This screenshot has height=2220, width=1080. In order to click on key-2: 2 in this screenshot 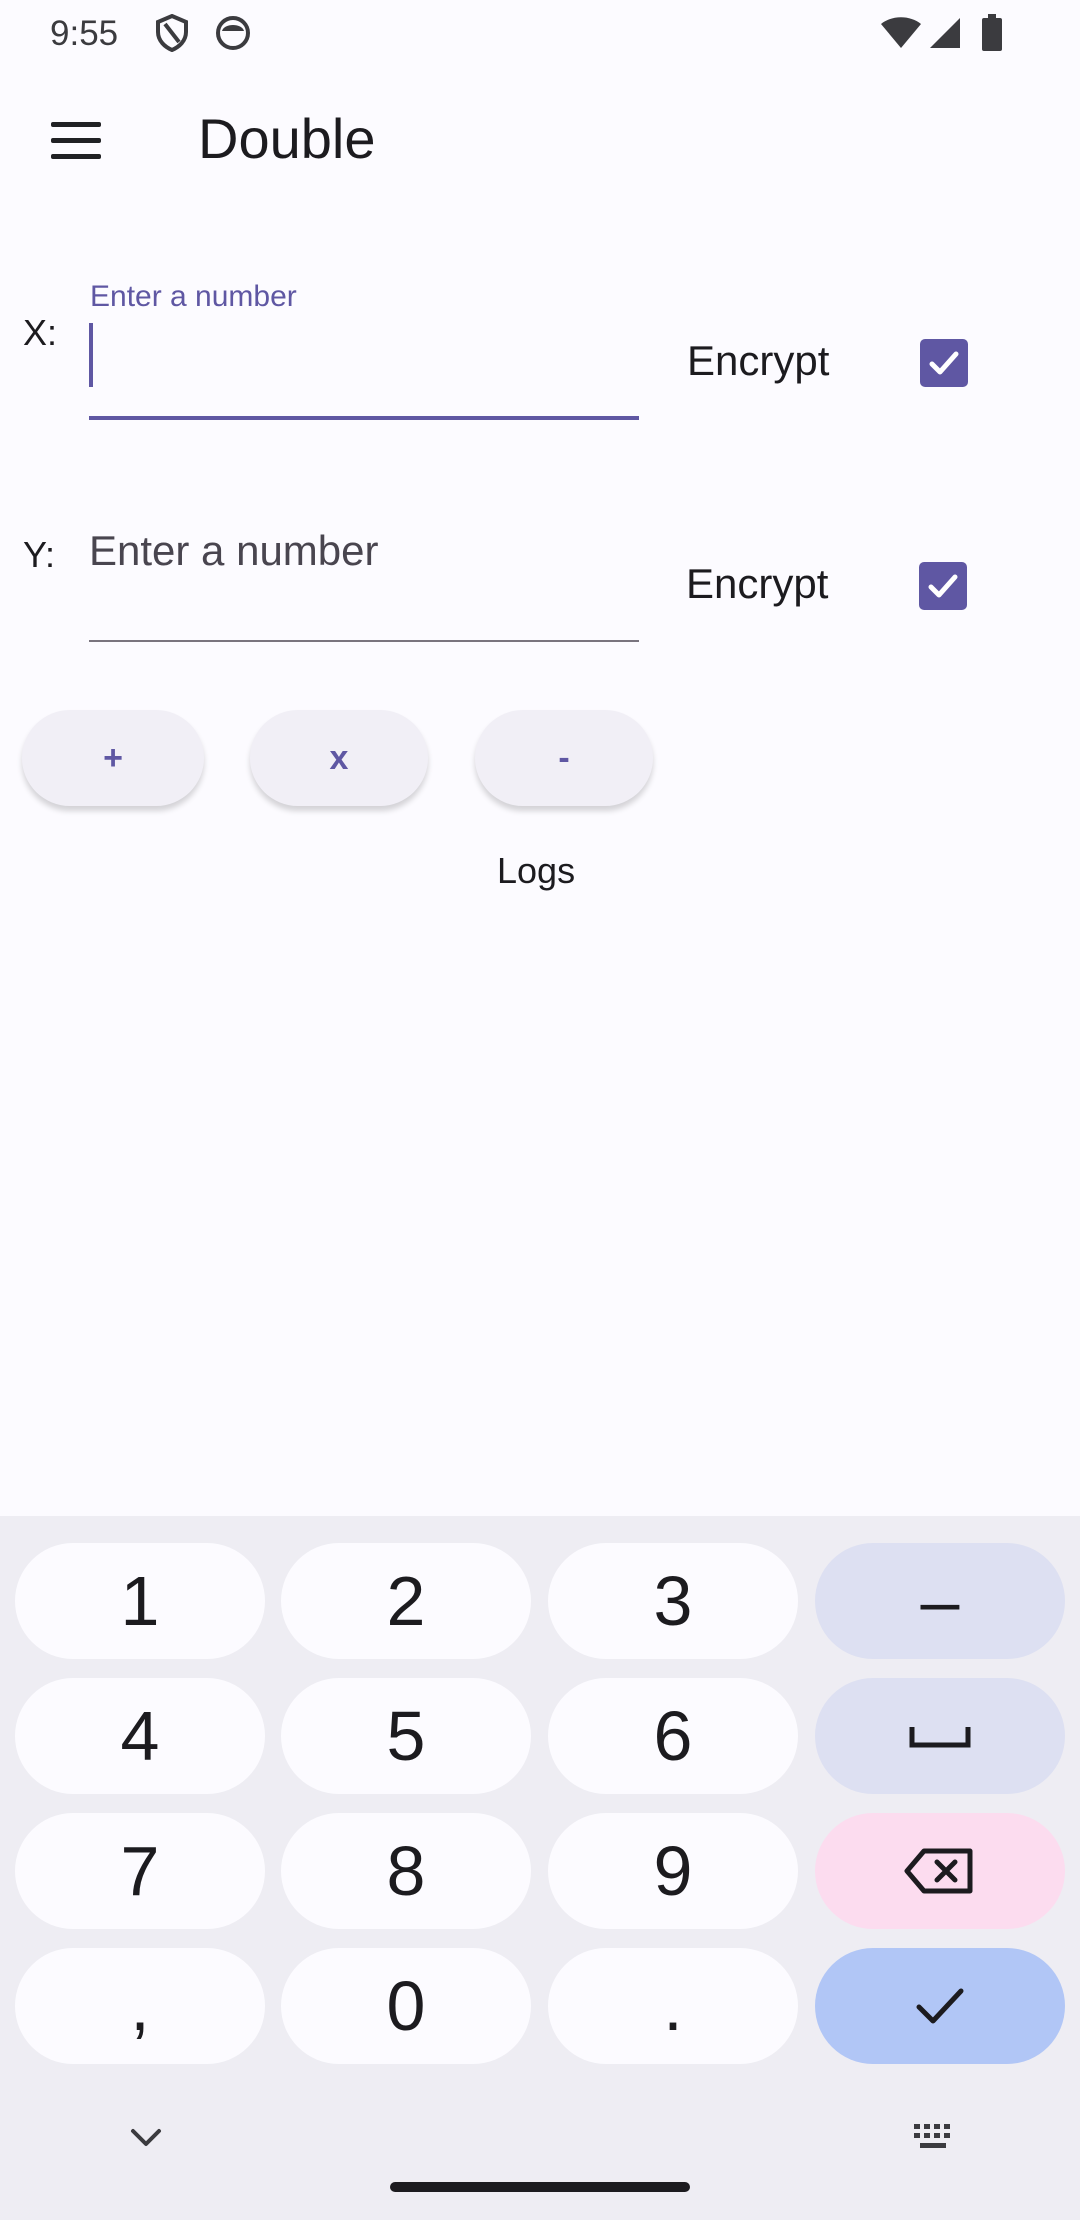, I will do `click(406, 1601)`.